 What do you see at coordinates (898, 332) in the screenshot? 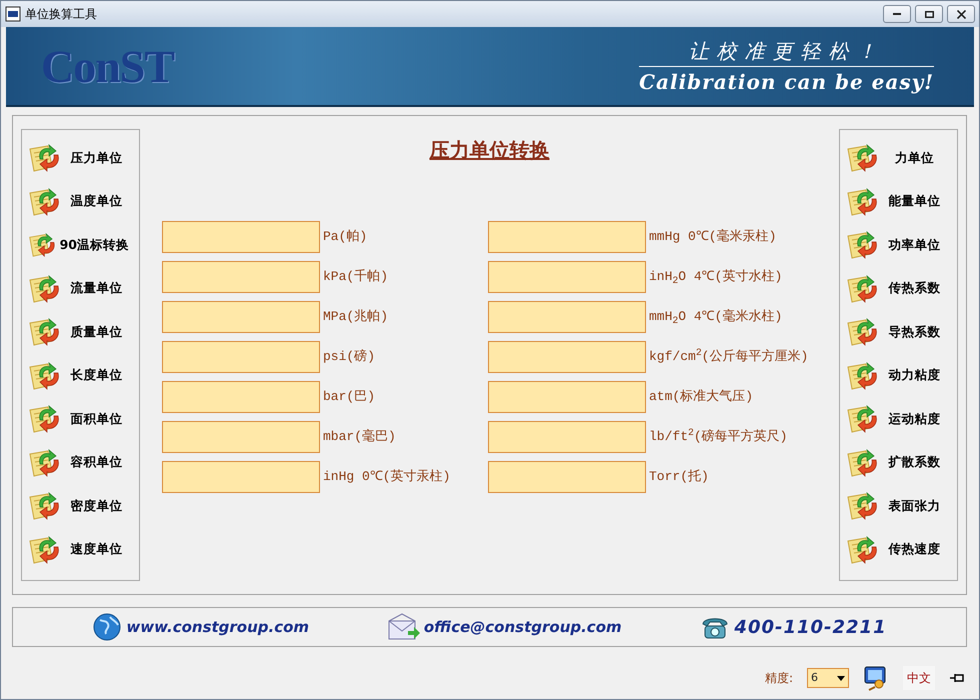
I see `menu-item: 导热系数` at bounding box center [898, 332].